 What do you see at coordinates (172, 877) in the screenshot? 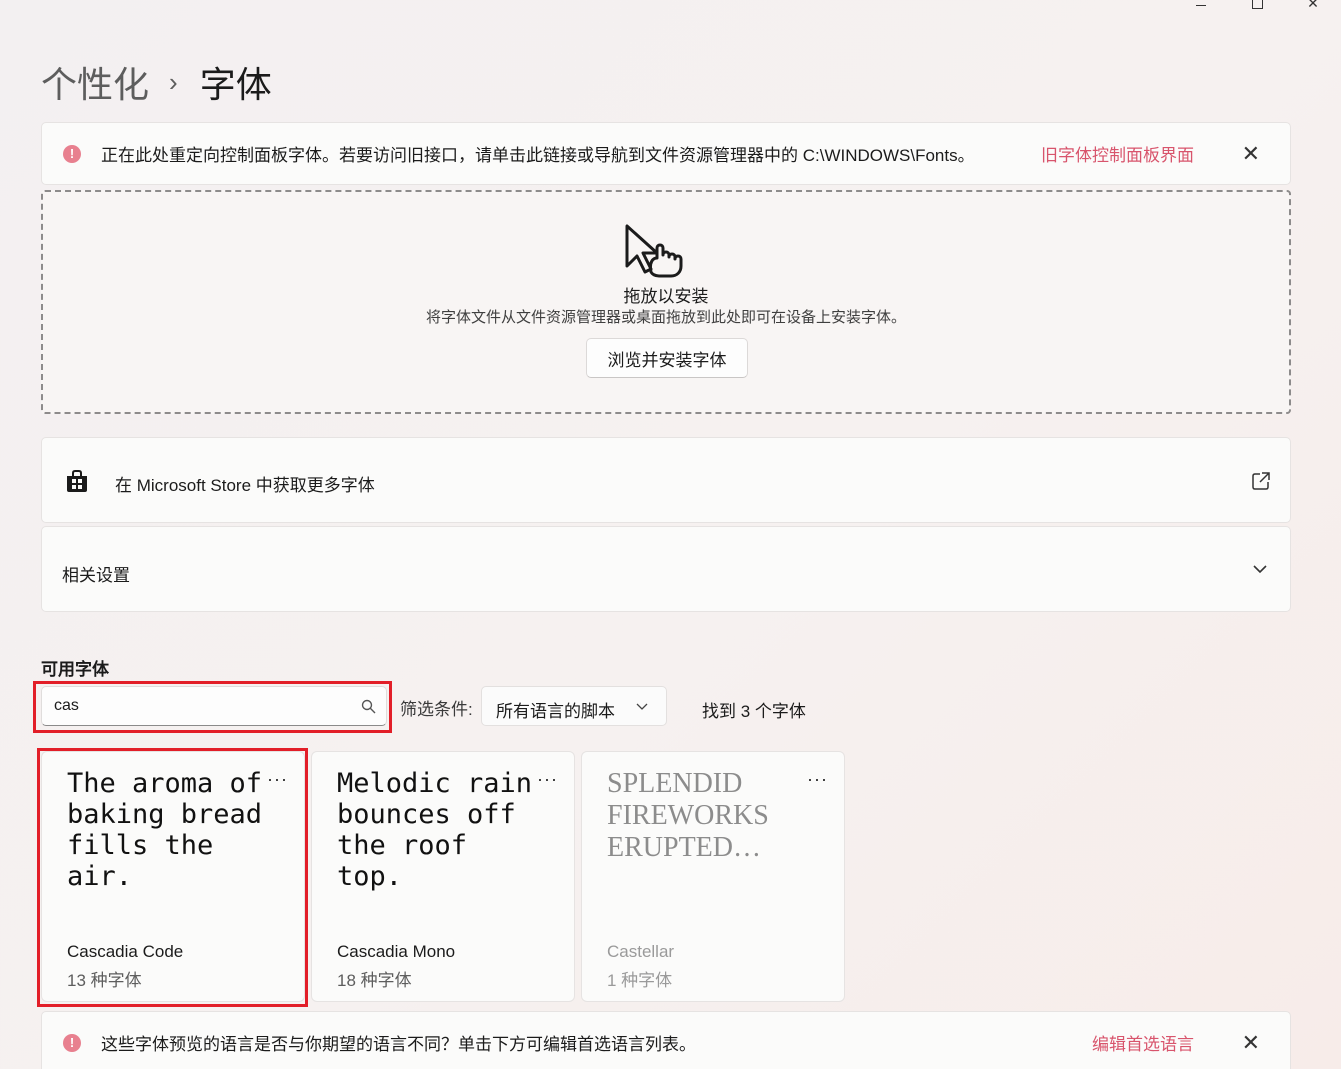
I see `card-highlight-box` at bounding box center [172, 877].